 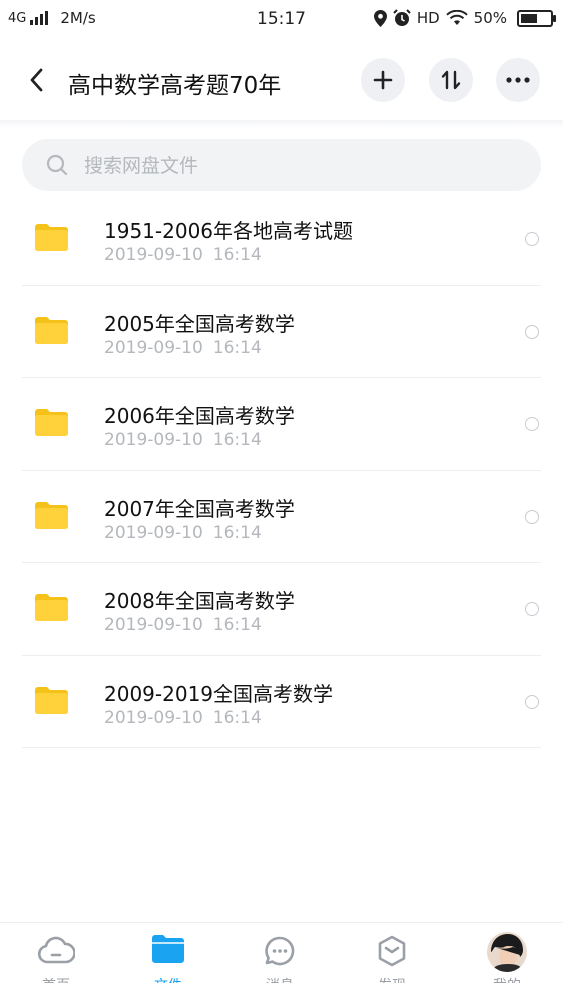 What do you see at coordinates (304, 166) in the screenshot?
I see `search-input` at bounding box center [304, 166].